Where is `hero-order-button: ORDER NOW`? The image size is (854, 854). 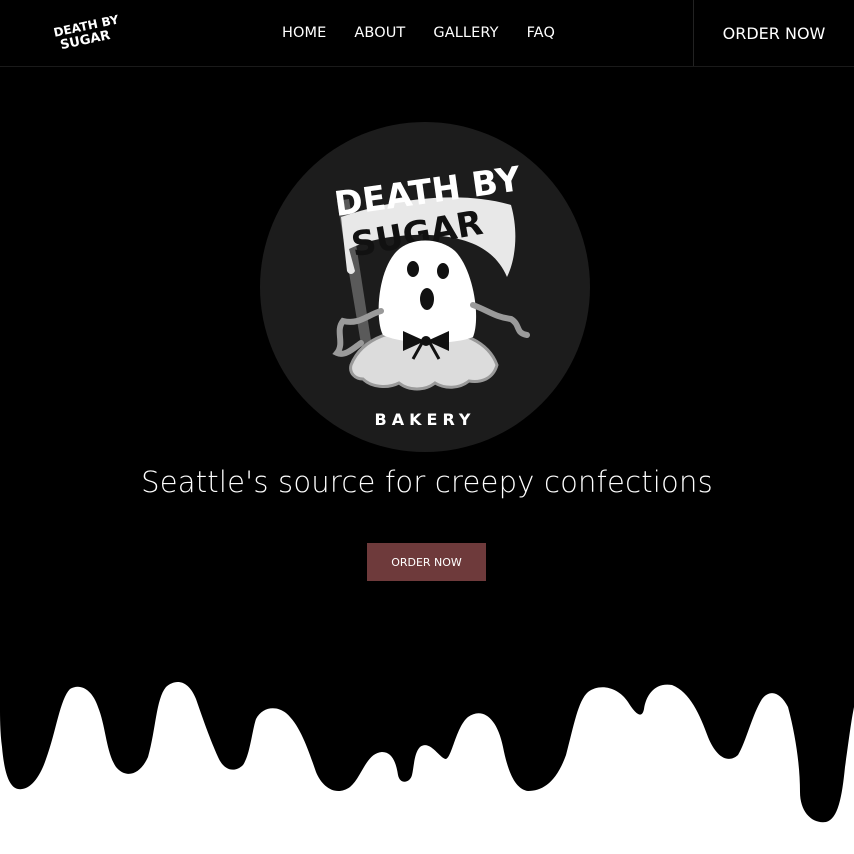 hero-order-button: ORDER NOW is located at coordinates (426, 562).